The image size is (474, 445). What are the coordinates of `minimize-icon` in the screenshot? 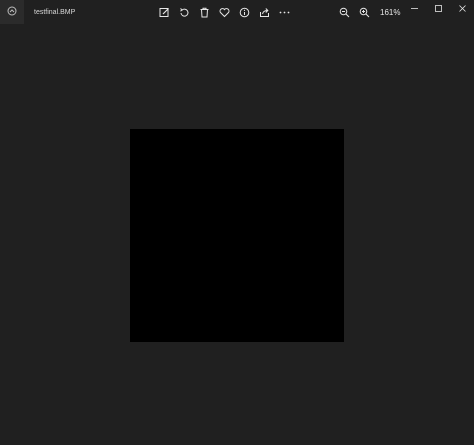 It's located at (414, 9).